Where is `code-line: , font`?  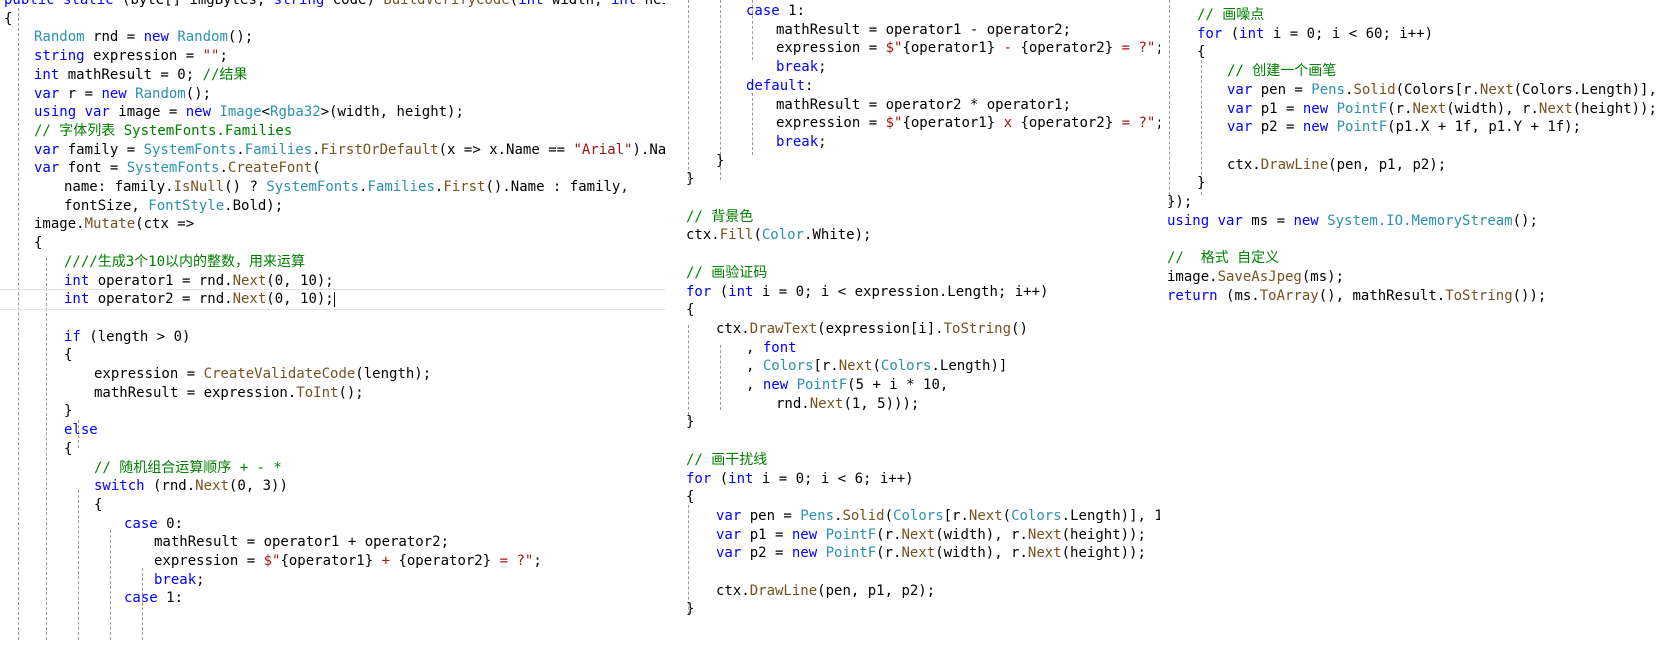
code-line: , font is located at coordinates (771, 348).